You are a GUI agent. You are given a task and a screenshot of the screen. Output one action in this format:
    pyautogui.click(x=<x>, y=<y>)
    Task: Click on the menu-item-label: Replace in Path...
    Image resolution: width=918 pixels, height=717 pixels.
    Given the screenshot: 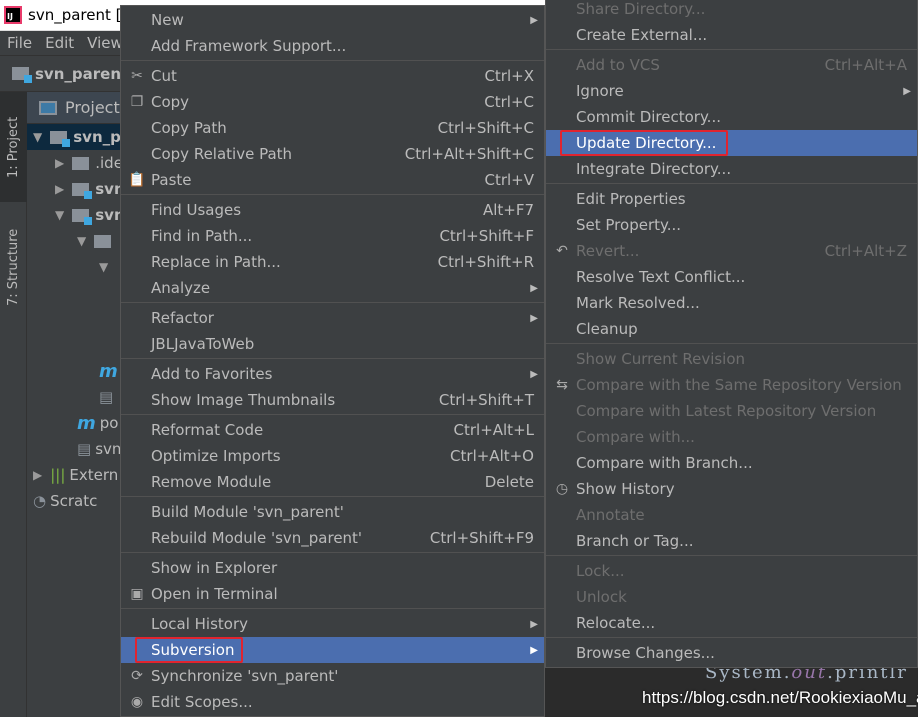 What is the action you would take?
    pyautogui.click(x=216, y=262)
    